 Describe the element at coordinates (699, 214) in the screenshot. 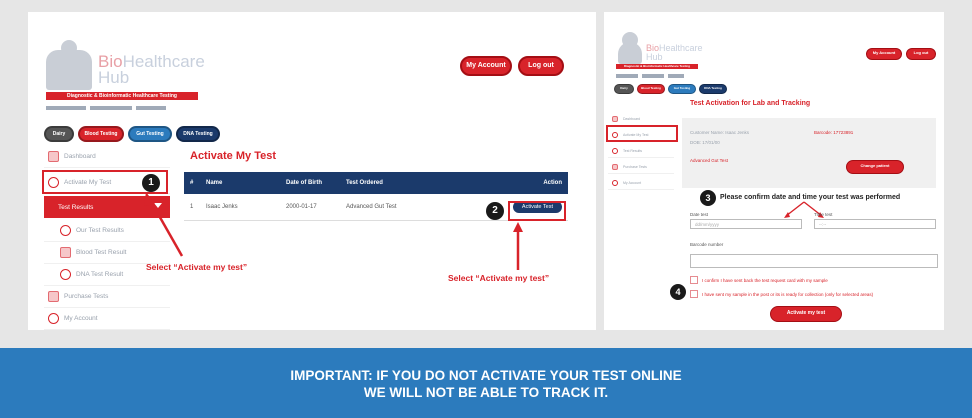

I see `date-label: Date test` at that location.